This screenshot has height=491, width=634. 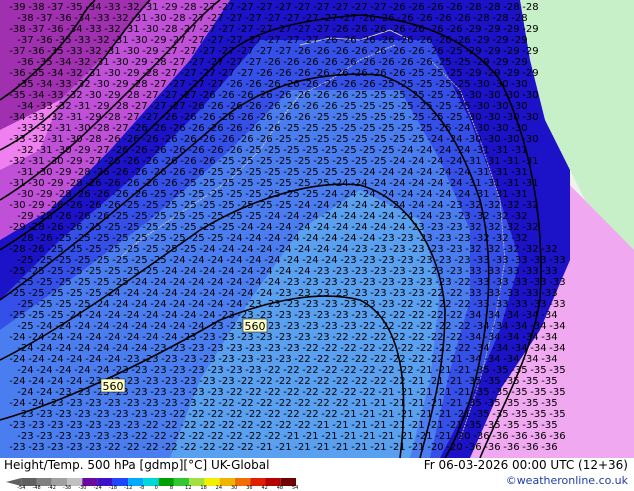 What do you see at coordinates (25, 18) in the screenshot?
I see `isotherm-value: -38` at bounding box center [25, 18].